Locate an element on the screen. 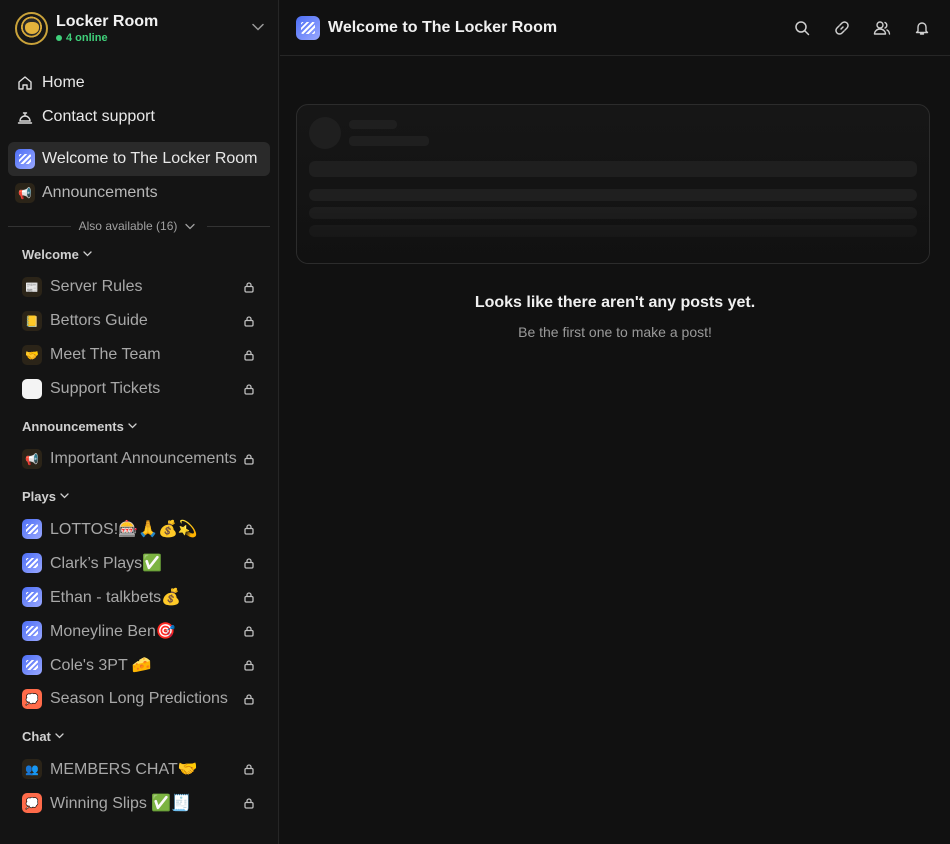 This screenshot has height=844, width=950. channel-label: Ethan - talkbets💰 is located at coordinates (116, 597).